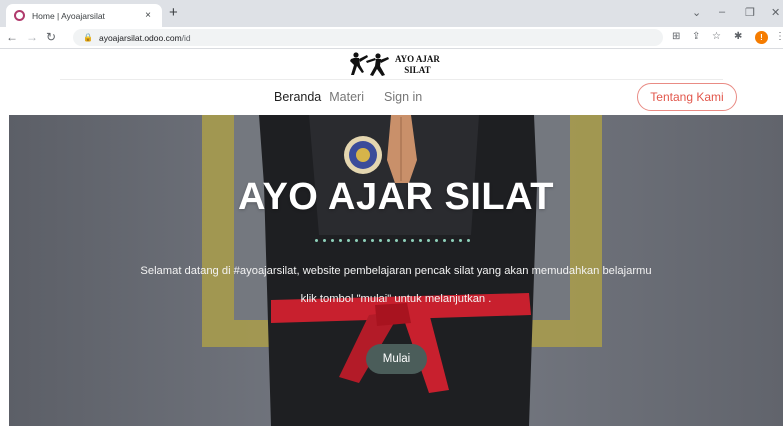 Image resolution: width=783 pixels, height=426 pixels. Describe the element at coordinates (696, 12) in the screenshot. I see `tab-search-chevron-icon: ⌄` at that location.